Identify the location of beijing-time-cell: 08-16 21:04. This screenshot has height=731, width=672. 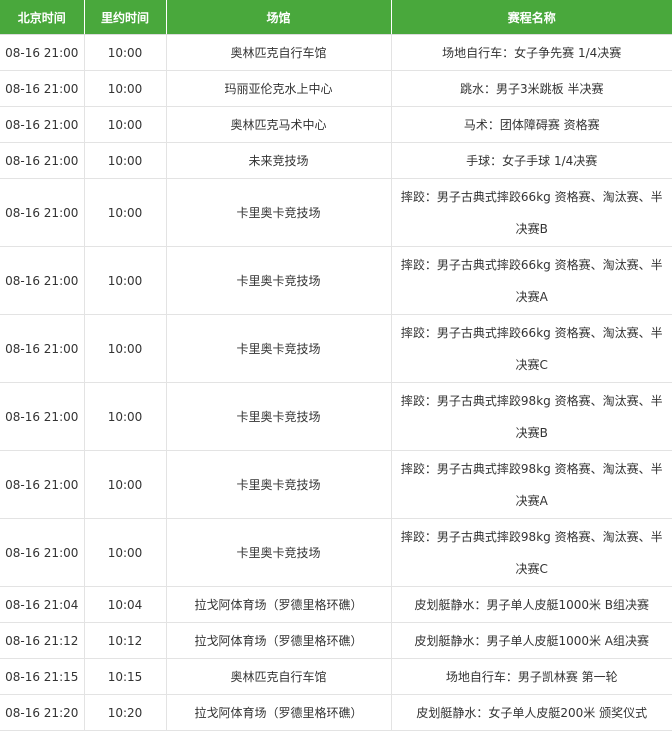
(42, 604).